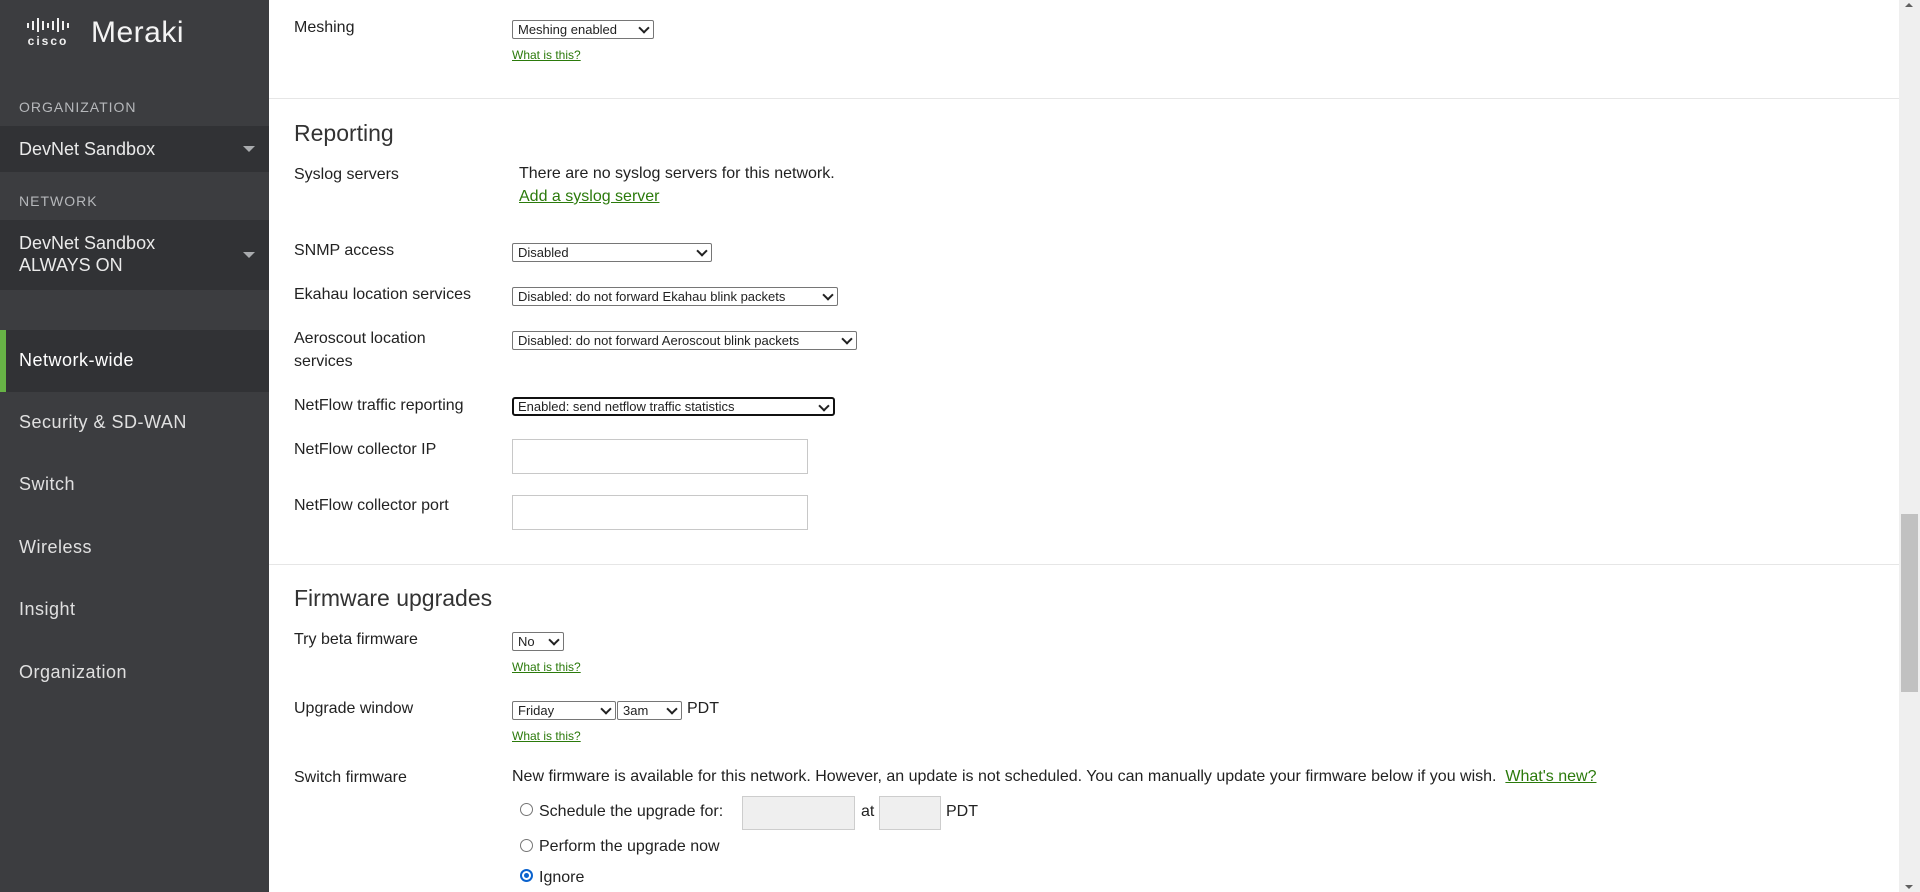 This screenshot has width=1920, height=892. What do you see at coordinates (649, 710) in the screenshot?
I see `upgrade-time-select: 3am` at bounding box center [649, 710].